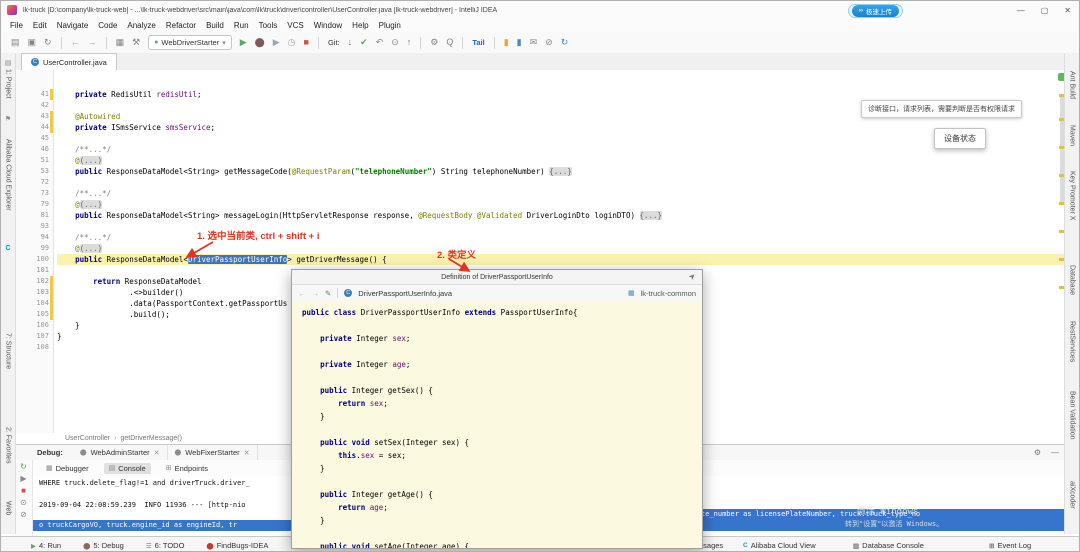 This screenshot has width=1080, height=552. Describe the element at coordinates (502, 442) in the screenshot. I see `popup-code-line: public void setSex(Integer sex) {` at that location.